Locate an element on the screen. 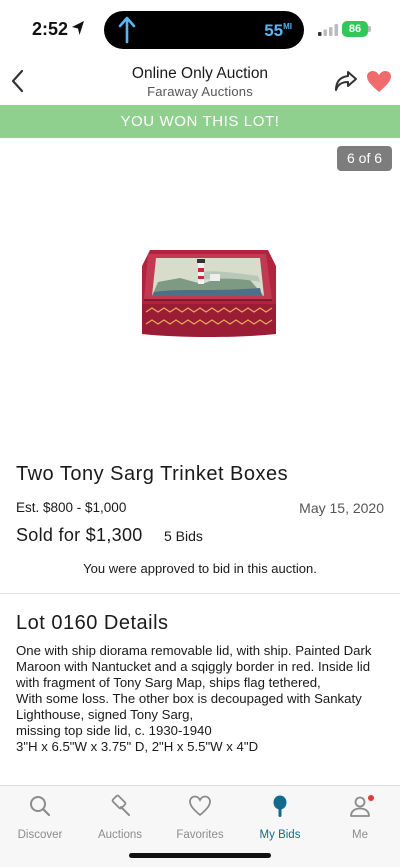  navigation-distance: 55MI is located at coordinates (278, 30).